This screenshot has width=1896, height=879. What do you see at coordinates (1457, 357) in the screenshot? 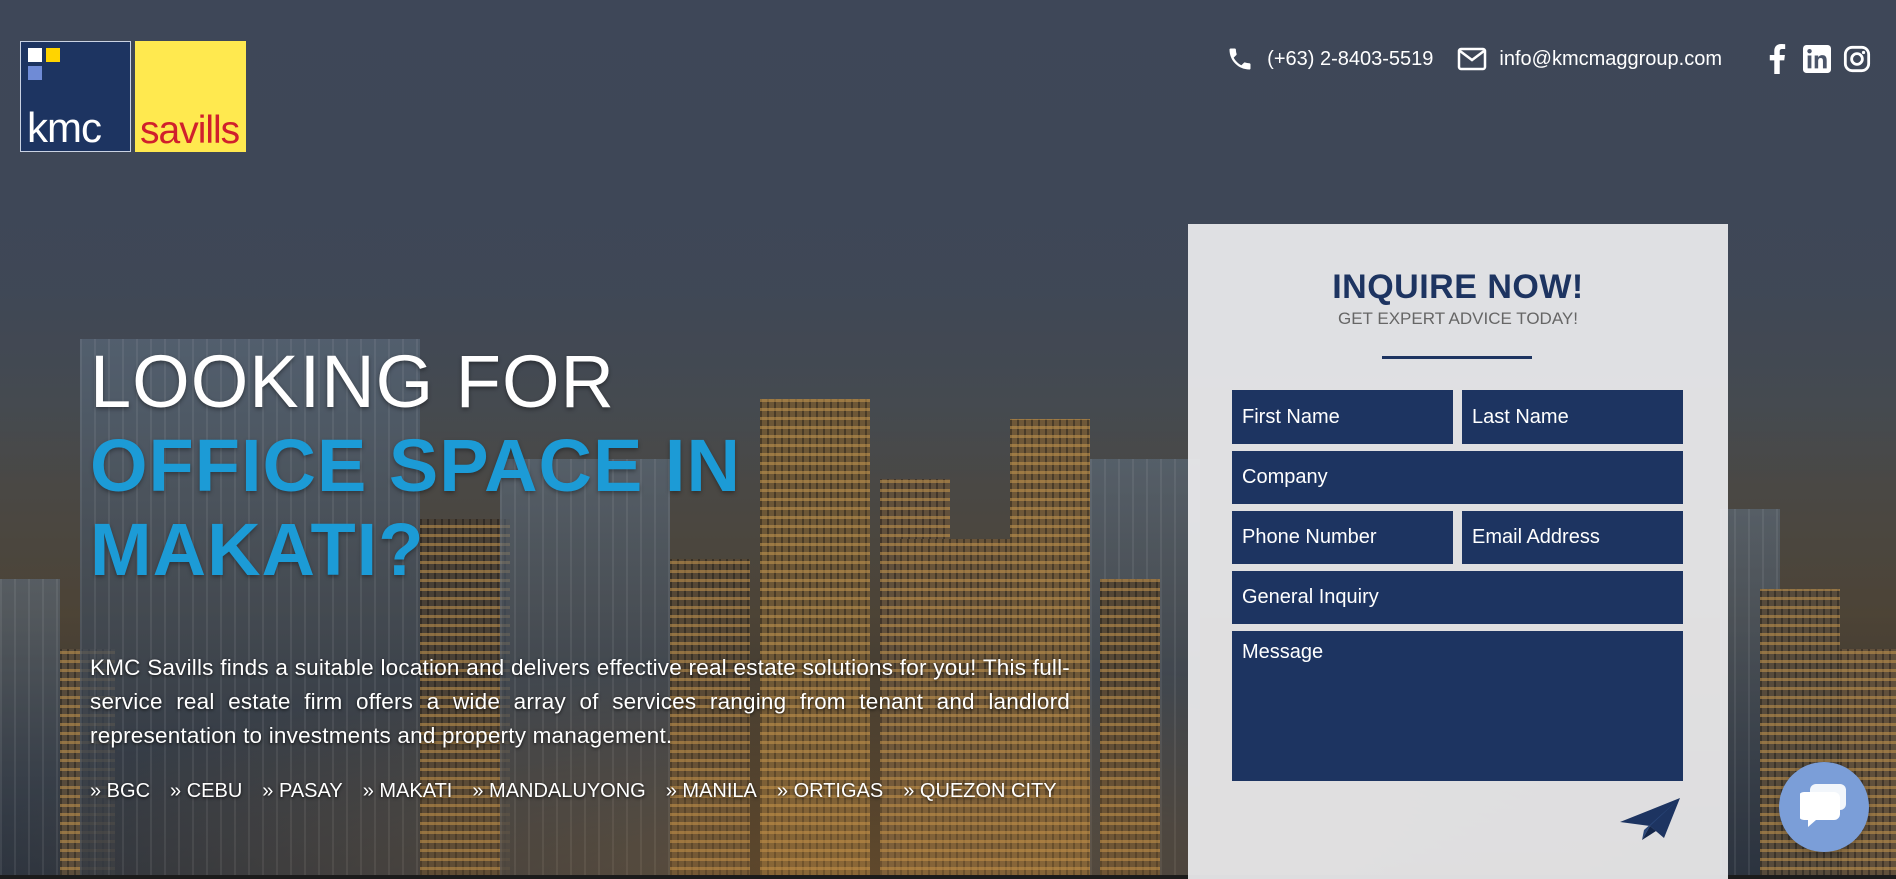
I see `form-divider` at bounding box center [1457, 357].